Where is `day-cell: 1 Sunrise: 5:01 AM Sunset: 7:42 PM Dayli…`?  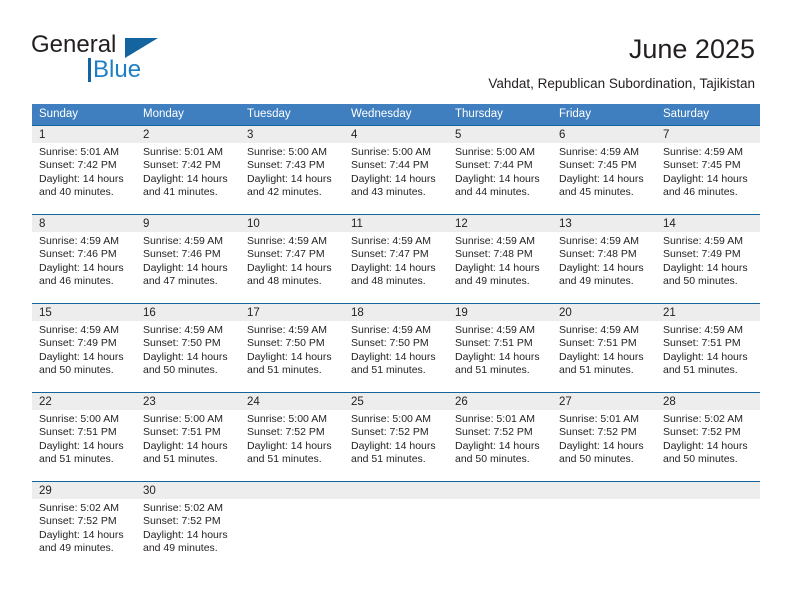
day-cell: 1 Sunrise: 5:01 AM Sunset: 7:42 PM Dayli… is located at coordinates (84, 170).